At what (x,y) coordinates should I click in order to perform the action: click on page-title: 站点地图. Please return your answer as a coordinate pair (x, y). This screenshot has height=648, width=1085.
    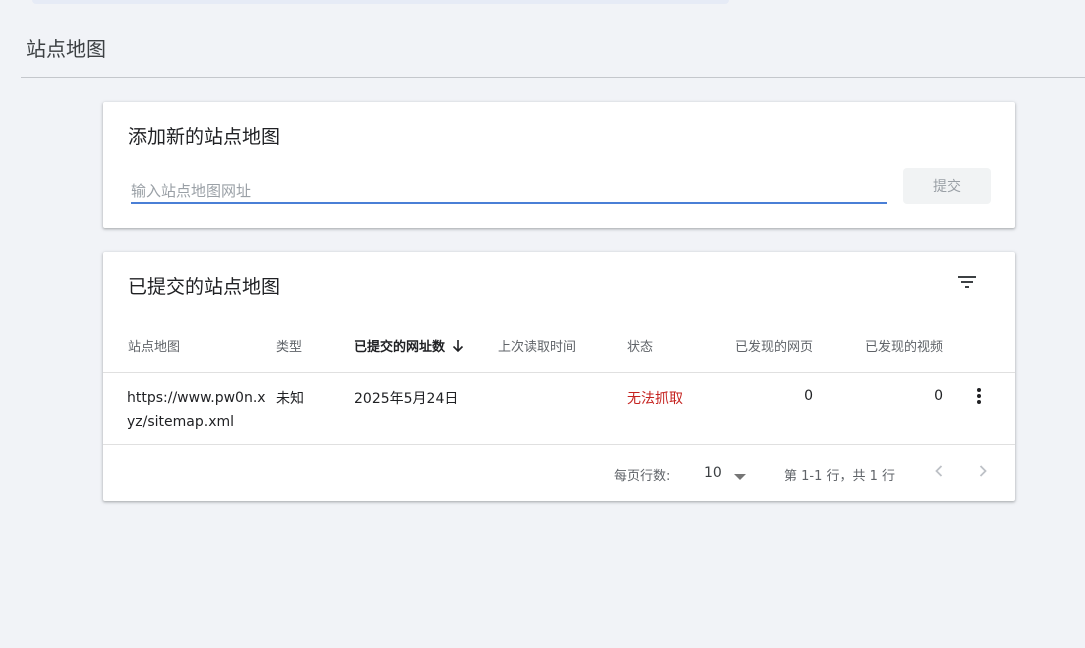
    Looking at the image, I should click on (66, 49).